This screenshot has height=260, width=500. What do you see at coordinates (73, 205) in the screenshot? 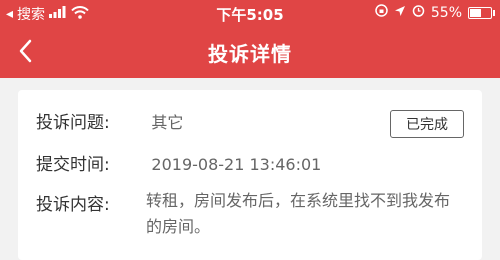
I see `content-label: 投诉内容:` at bounding box center [73, 205].